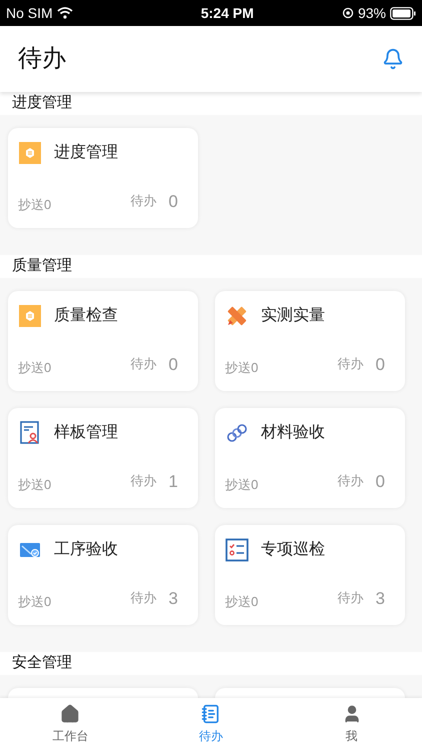 The height and width of the screenshot is (750, 422). I want to click on tab-item: 工作台, so click(70, 724).